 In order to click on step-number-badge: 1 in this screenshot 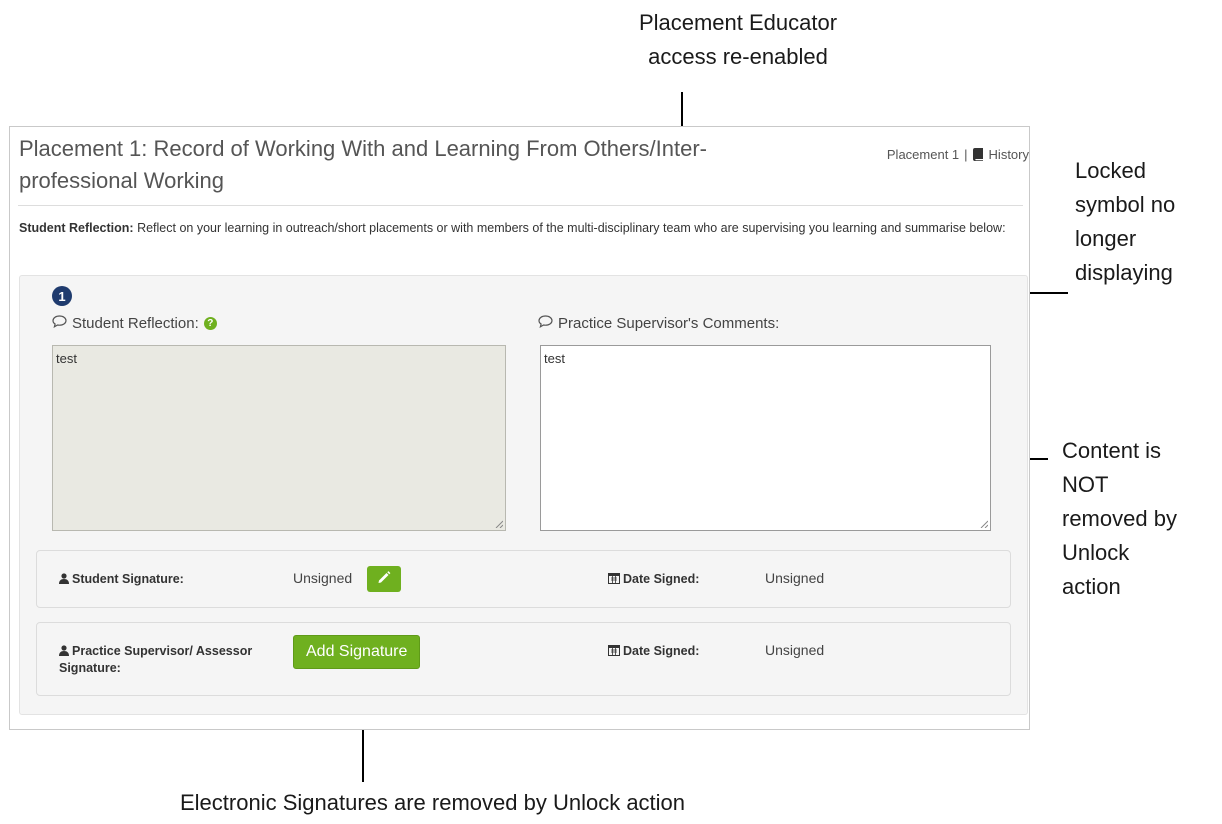, I will do `click(62, 296)`.